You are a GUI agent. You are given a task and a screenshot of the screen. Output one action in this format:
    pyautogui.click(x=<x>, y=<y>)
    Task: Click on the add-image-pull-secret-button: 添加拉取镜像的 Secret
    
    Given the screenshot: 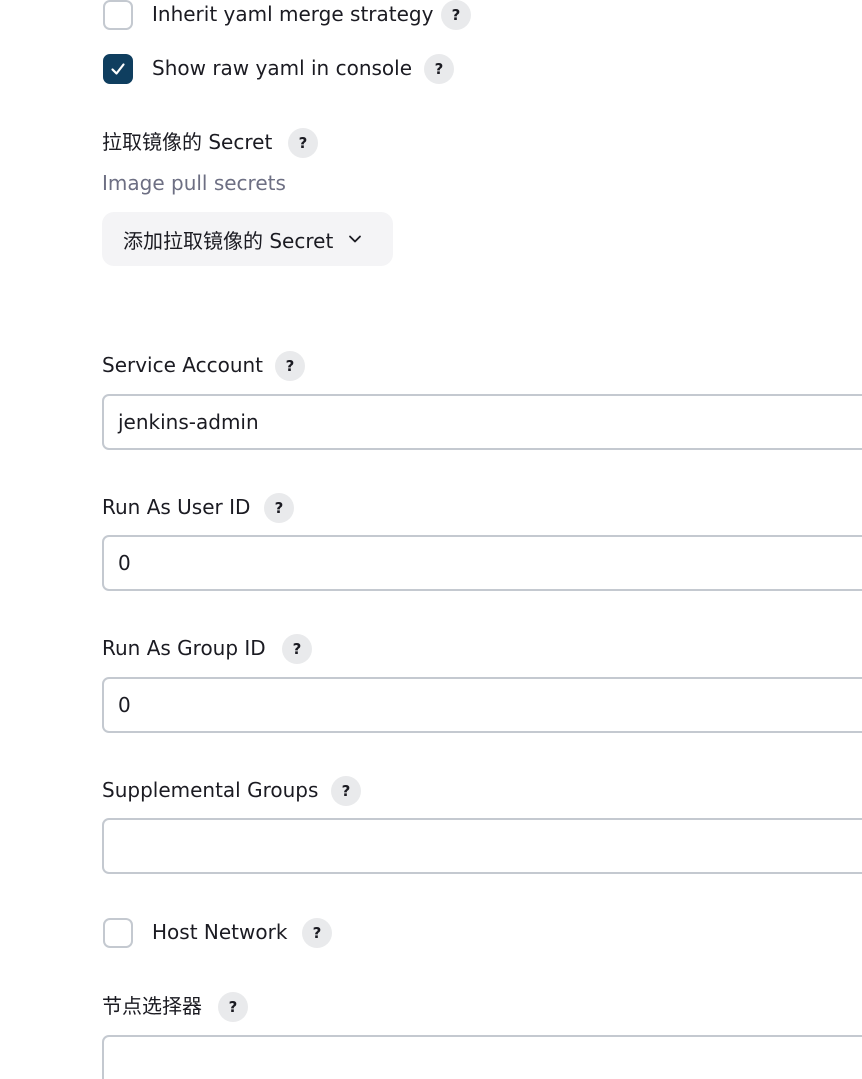 What is the action you would take?
    pyautogui.click(x=247, y=239)
    